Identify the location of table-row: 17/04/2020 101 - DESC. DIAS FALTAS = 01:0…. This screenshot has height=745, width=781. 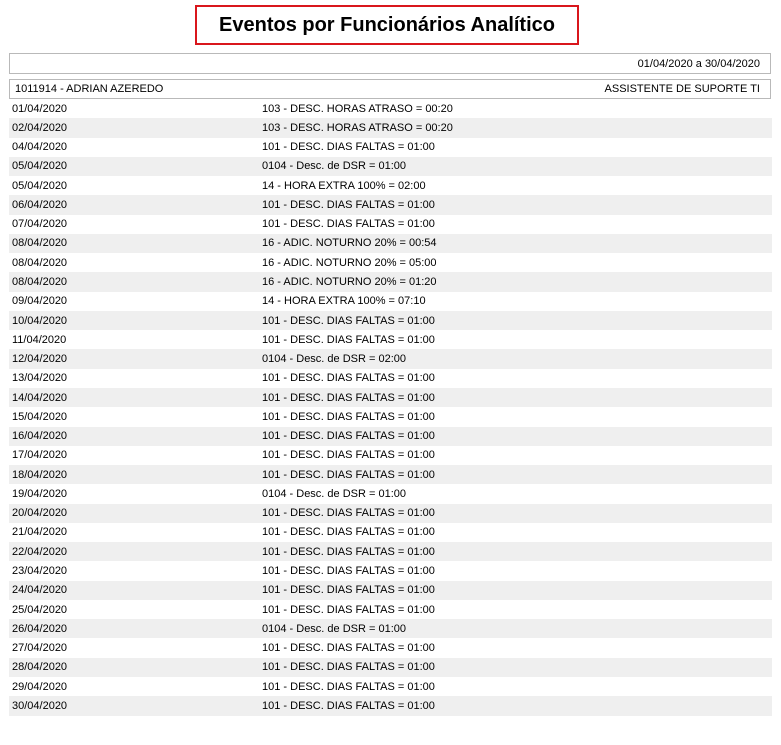
(390, 455).